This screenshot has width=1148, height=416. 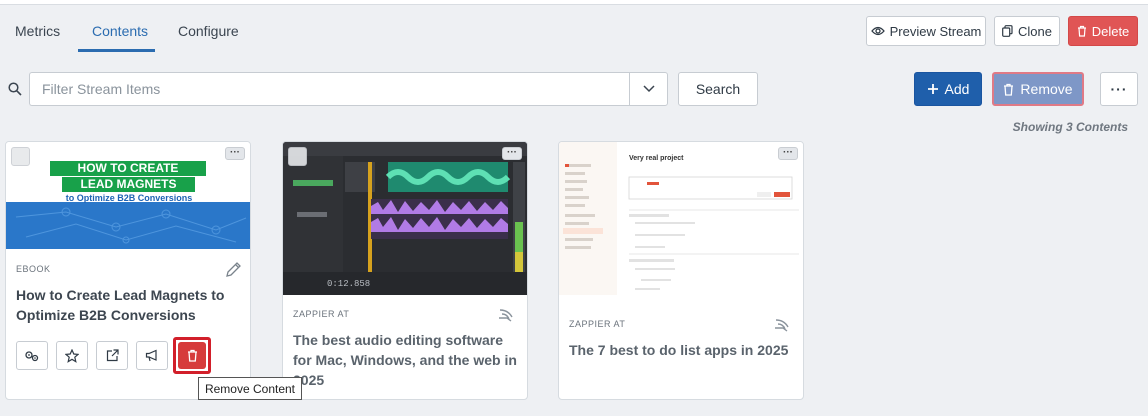 What do you see at coordinates (957, 89) in the screenshot?
I see `add-label: Add` at bounding box center [957, 89].